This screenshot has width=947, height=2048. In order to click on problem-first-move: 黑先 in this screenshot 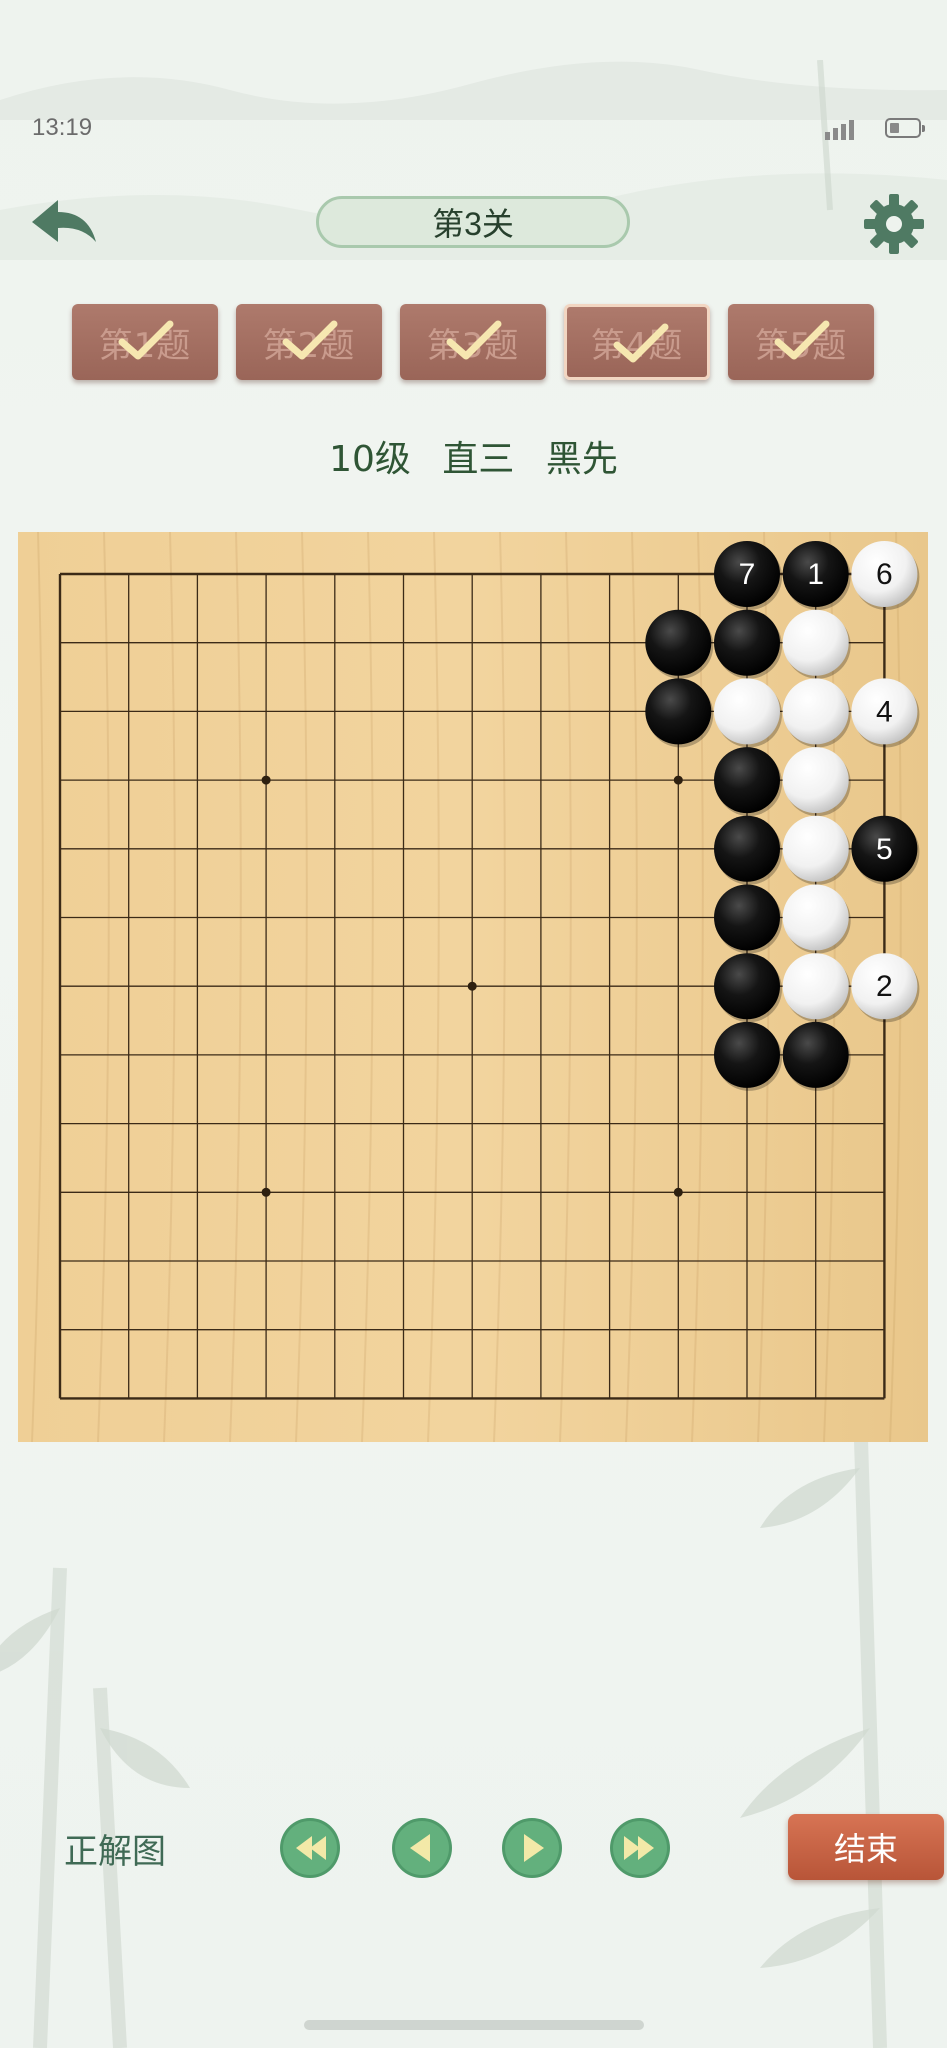, I will do `click(581, 459)`.